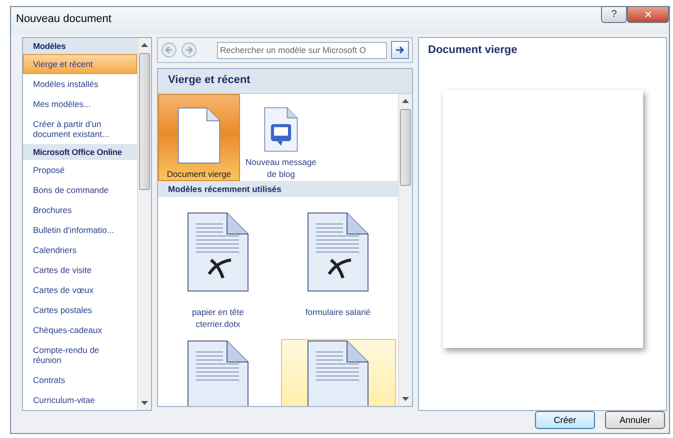  What do you see at coordinates (80, 46) in the screenshot?
I see `category-header: Modèles` at bounding box center [80, 46].